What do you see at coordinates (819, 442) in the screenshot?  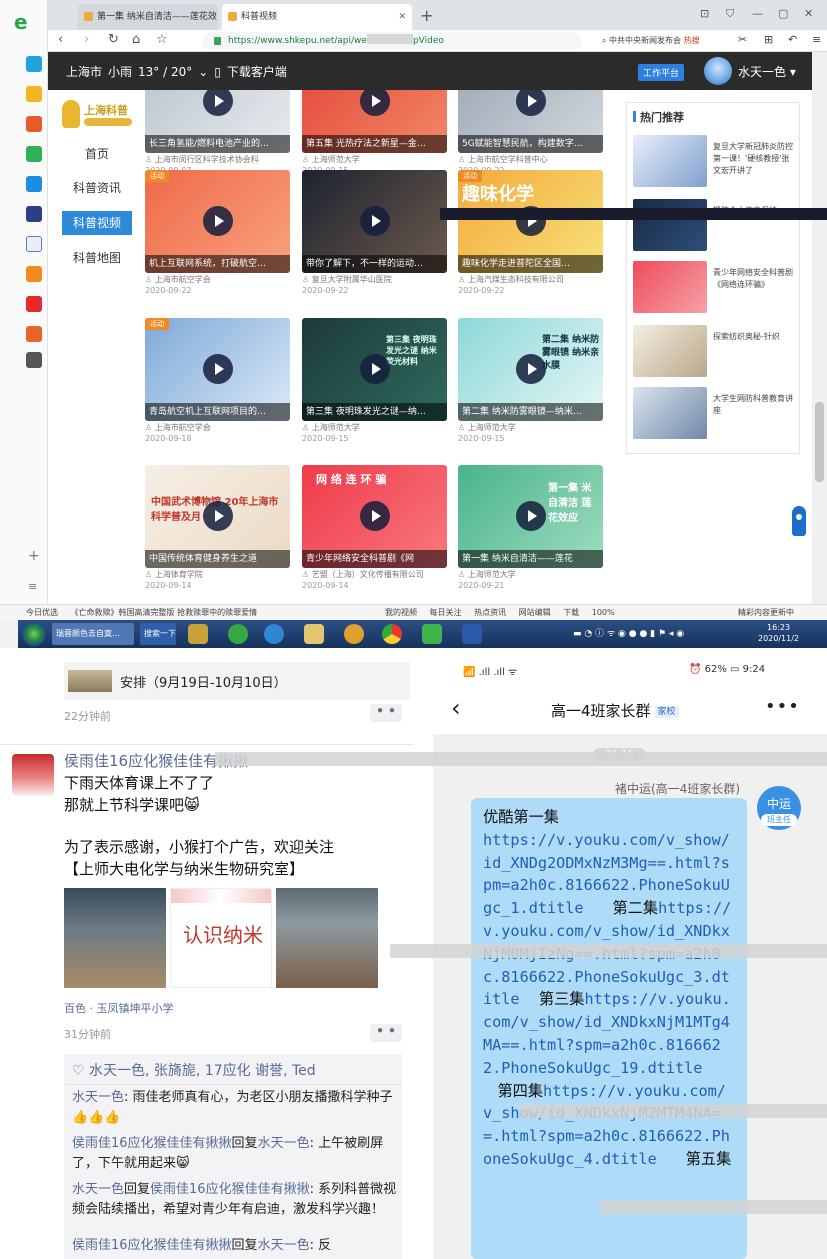 I see `scrollbar-thumb` at bounding box center [819, 442].